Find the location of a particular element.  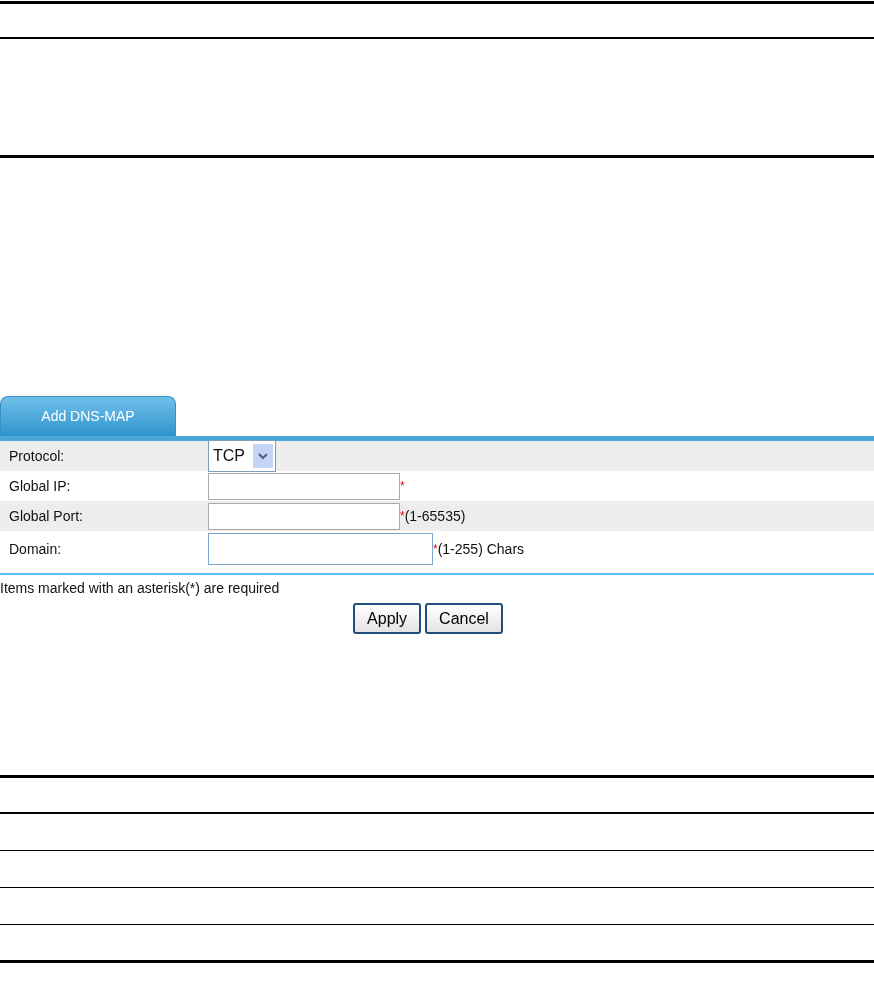

apply-button: Apply is located at coordinates (387, 618).